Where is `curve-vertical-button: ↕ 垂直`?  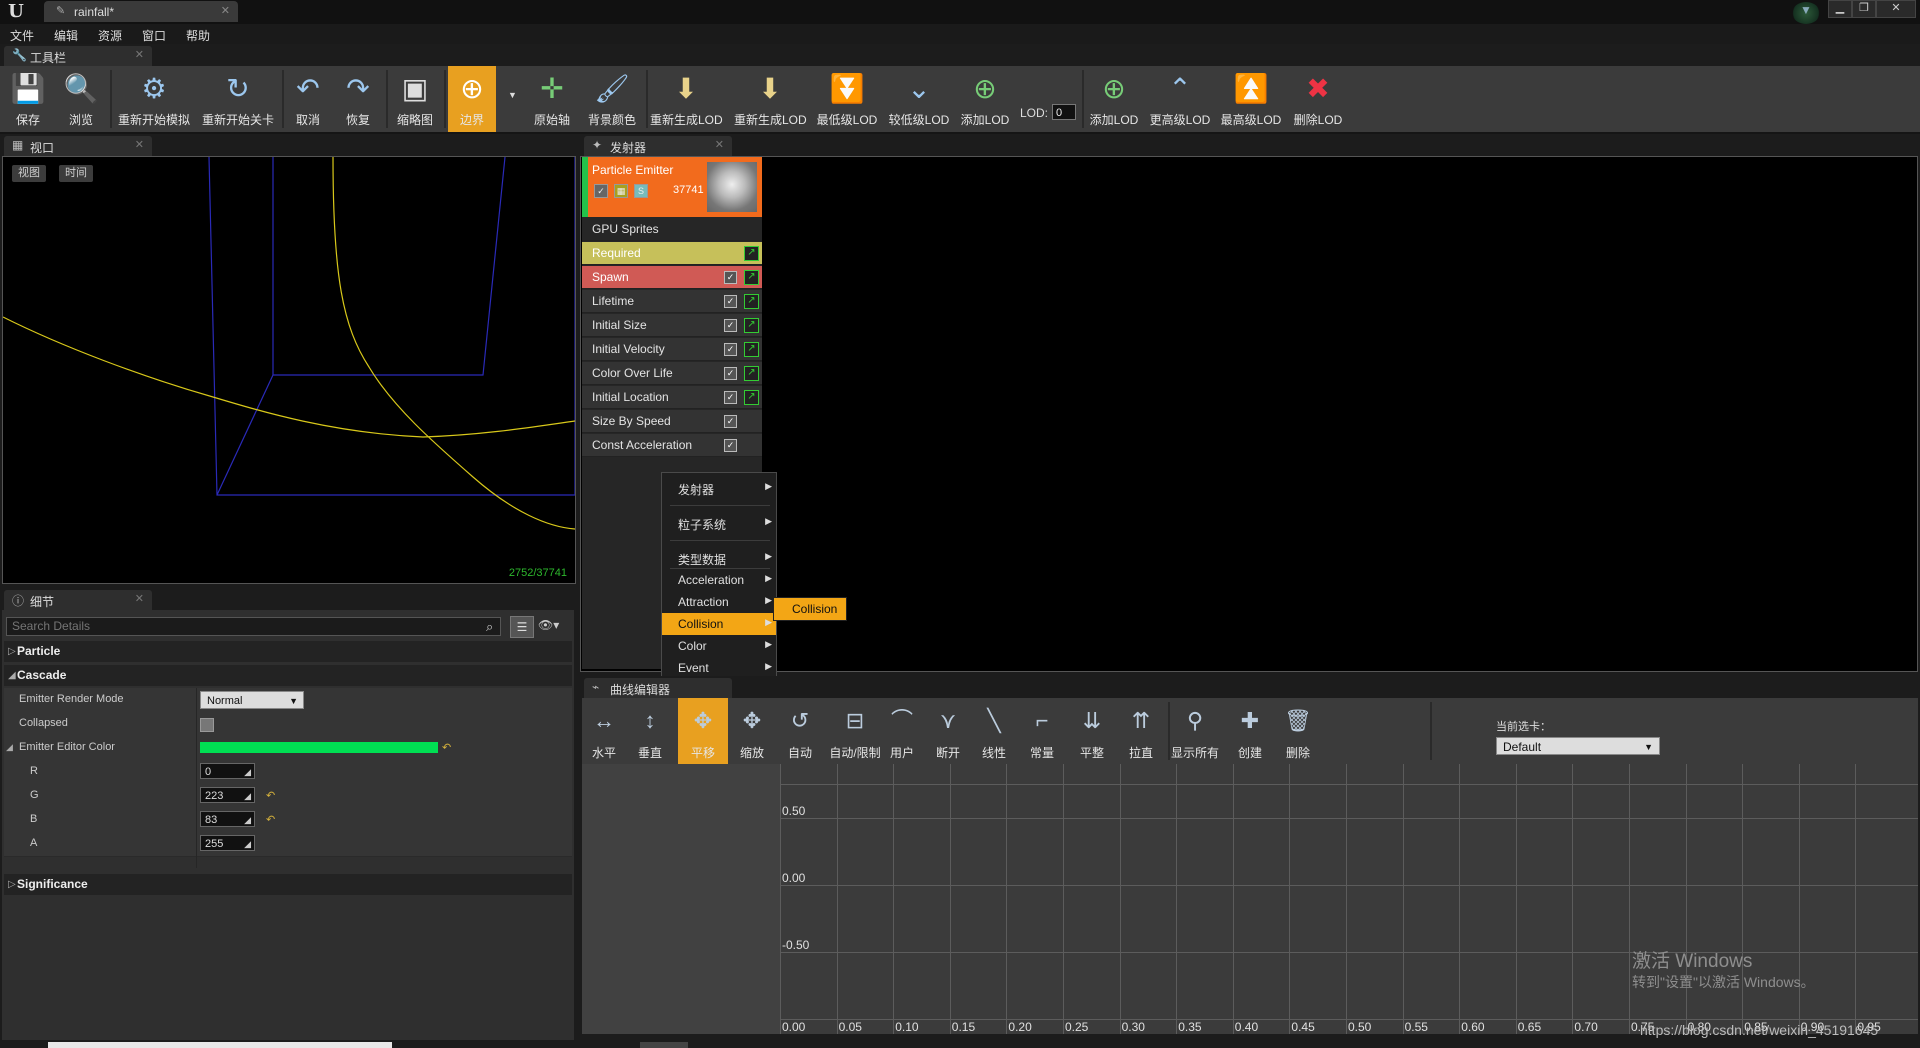 curve-vertical-button: ↕ 垂直 is located at coordinates (650, 731).